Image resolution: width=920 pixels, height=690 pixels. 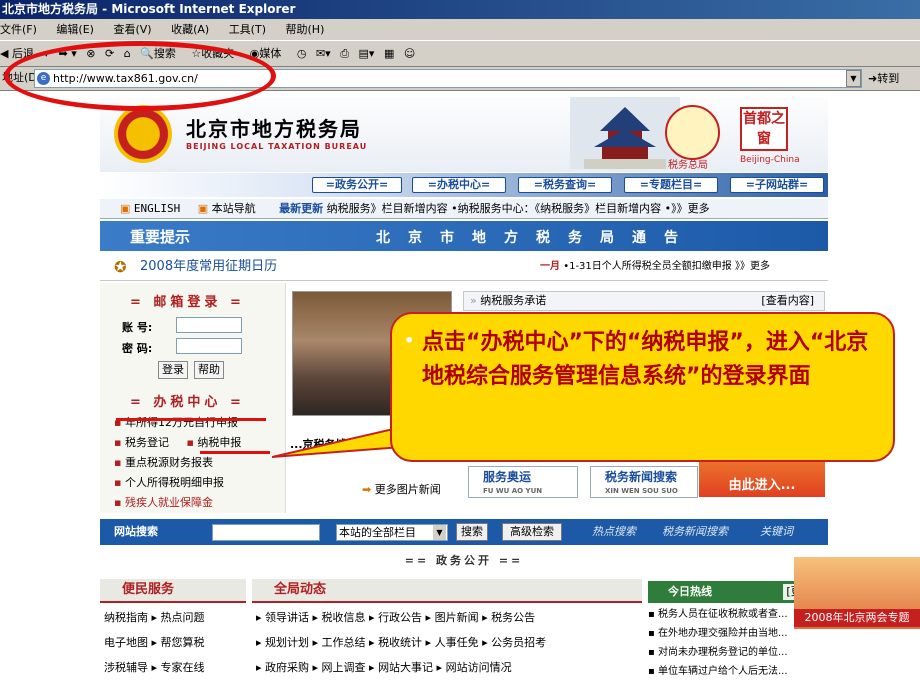 I want to click on link-work-summary: 工作总结, so click(x=344, y=642).